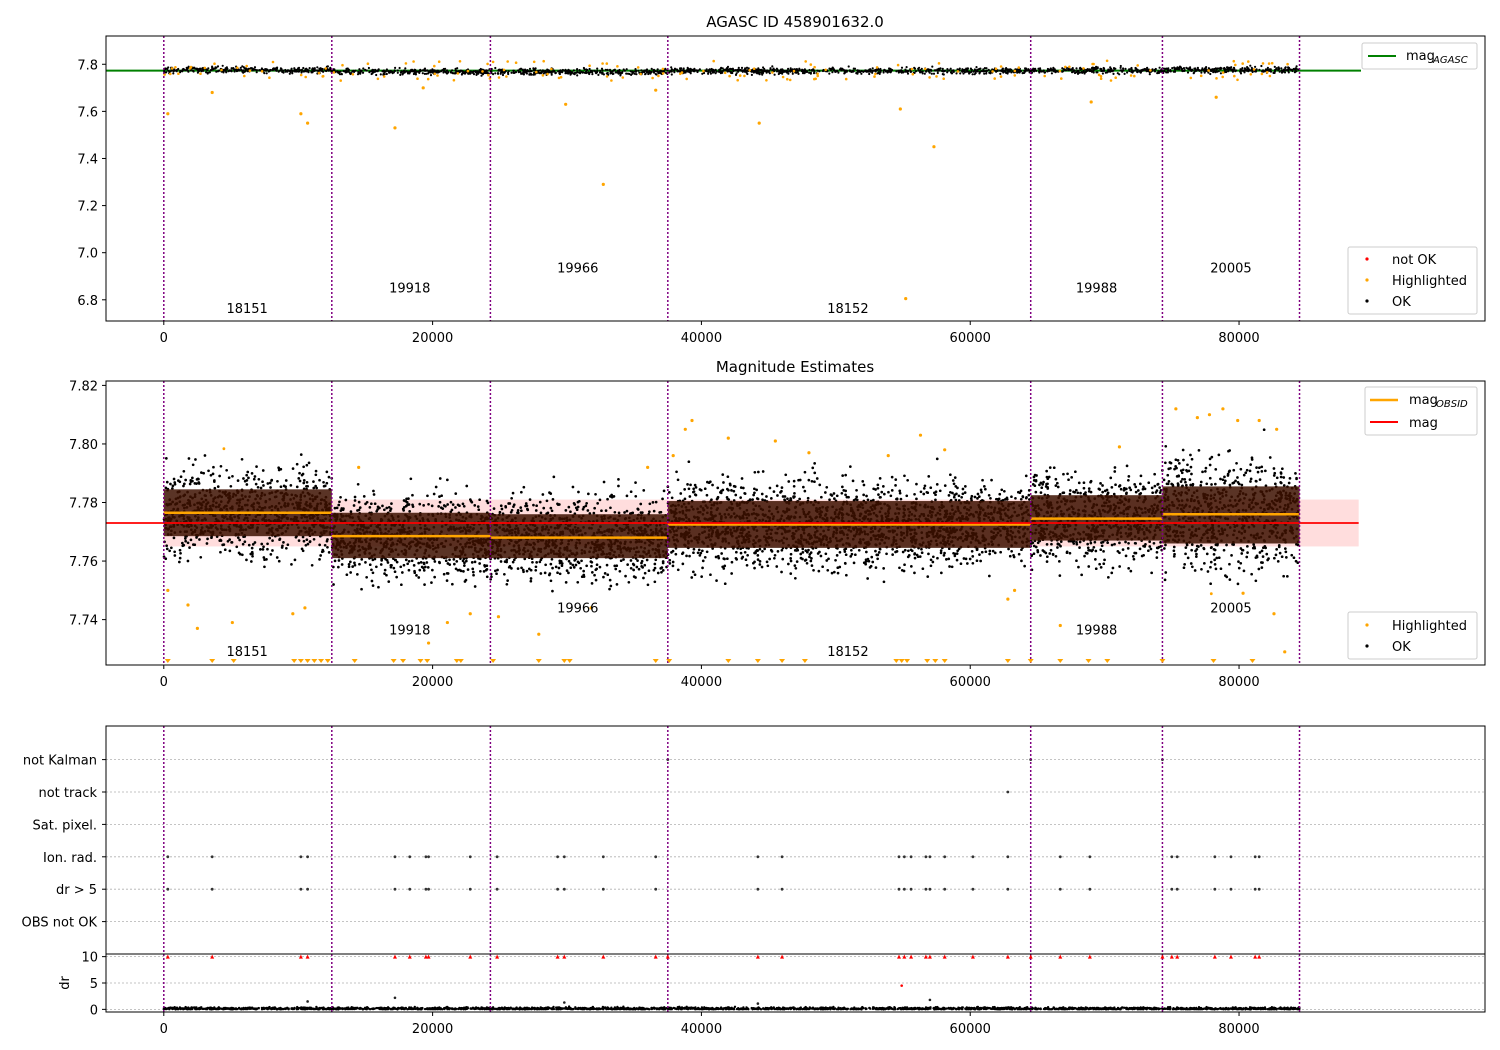  I want to click on obsid-label: 20005, so click(1230, 608).